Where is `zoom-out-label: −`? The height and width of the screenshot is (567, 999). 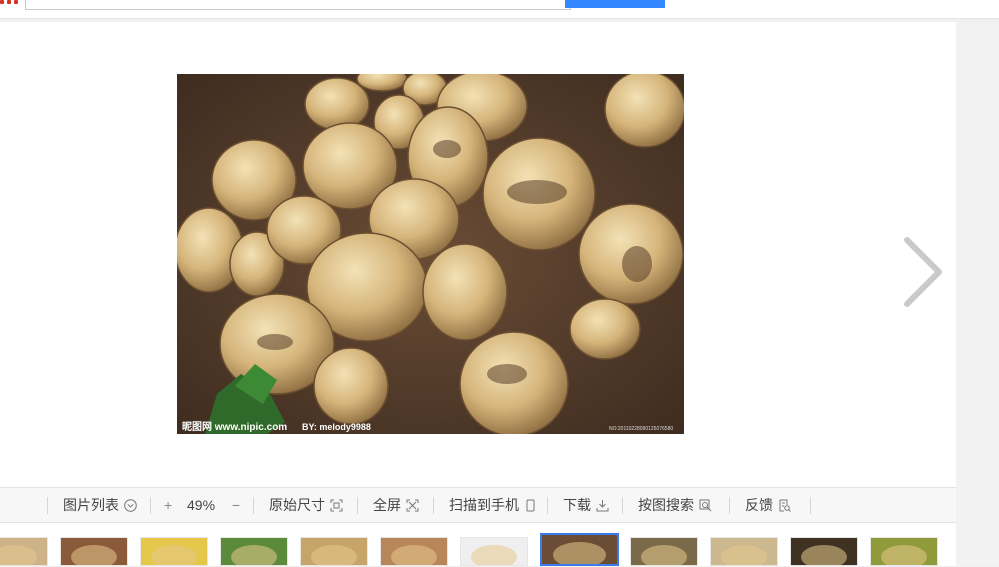
zoom-out-label: − is located at coordinates (236, 505).